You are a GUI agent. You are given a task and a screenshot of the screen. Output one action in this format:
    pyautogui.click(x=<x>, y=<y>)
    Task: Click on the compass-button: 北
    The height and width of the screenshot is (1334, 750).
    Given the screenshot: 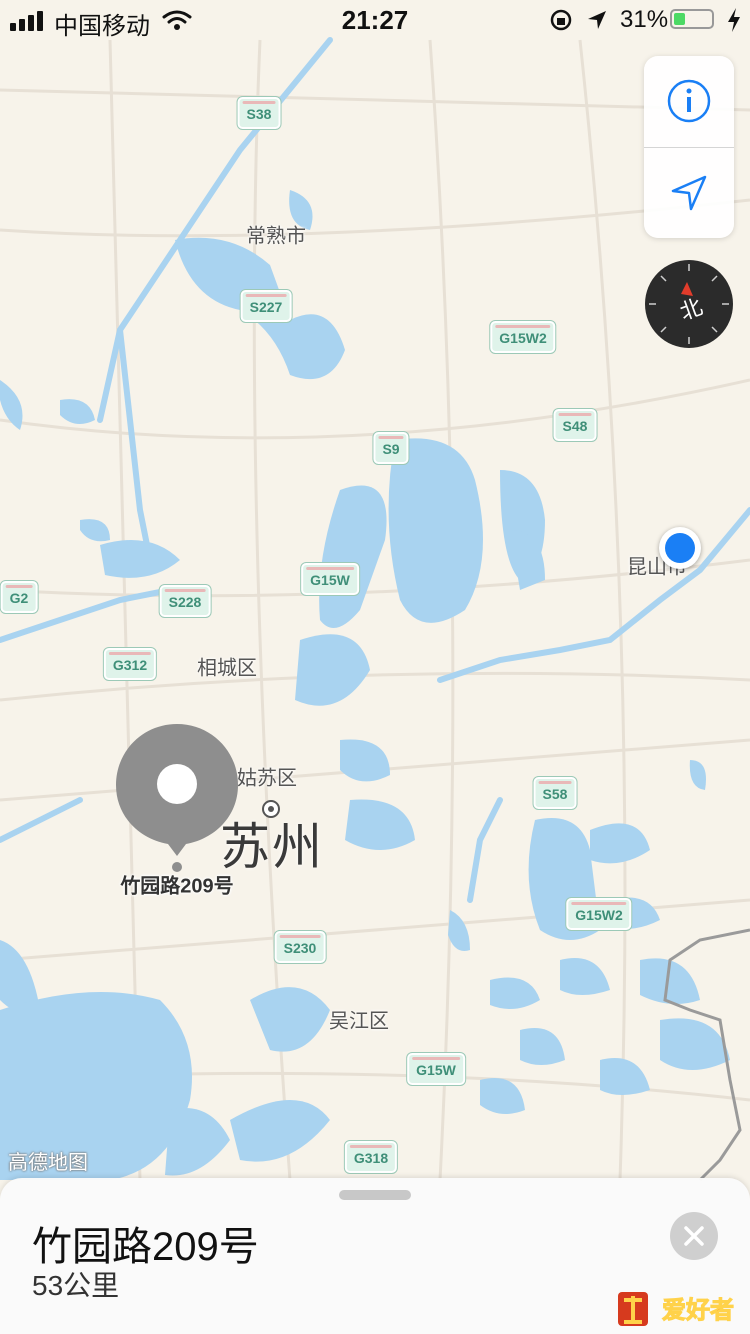 What is the action you would take?
    pyautogui.click(x=689, y=304)
    